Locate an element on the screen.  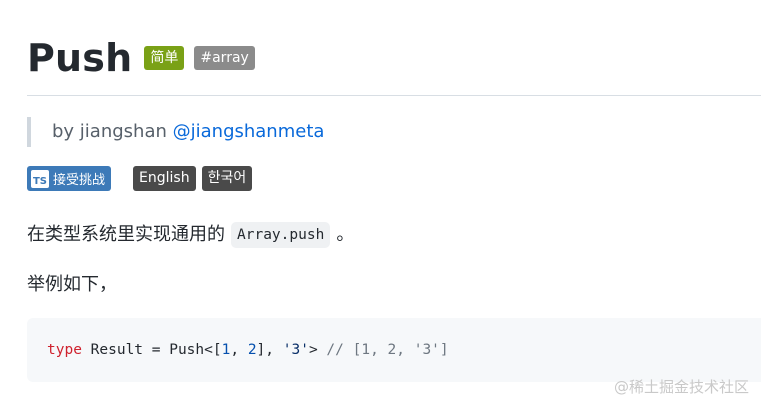
author-link: @jiangshanmeta is located at coordinates (249, 131).